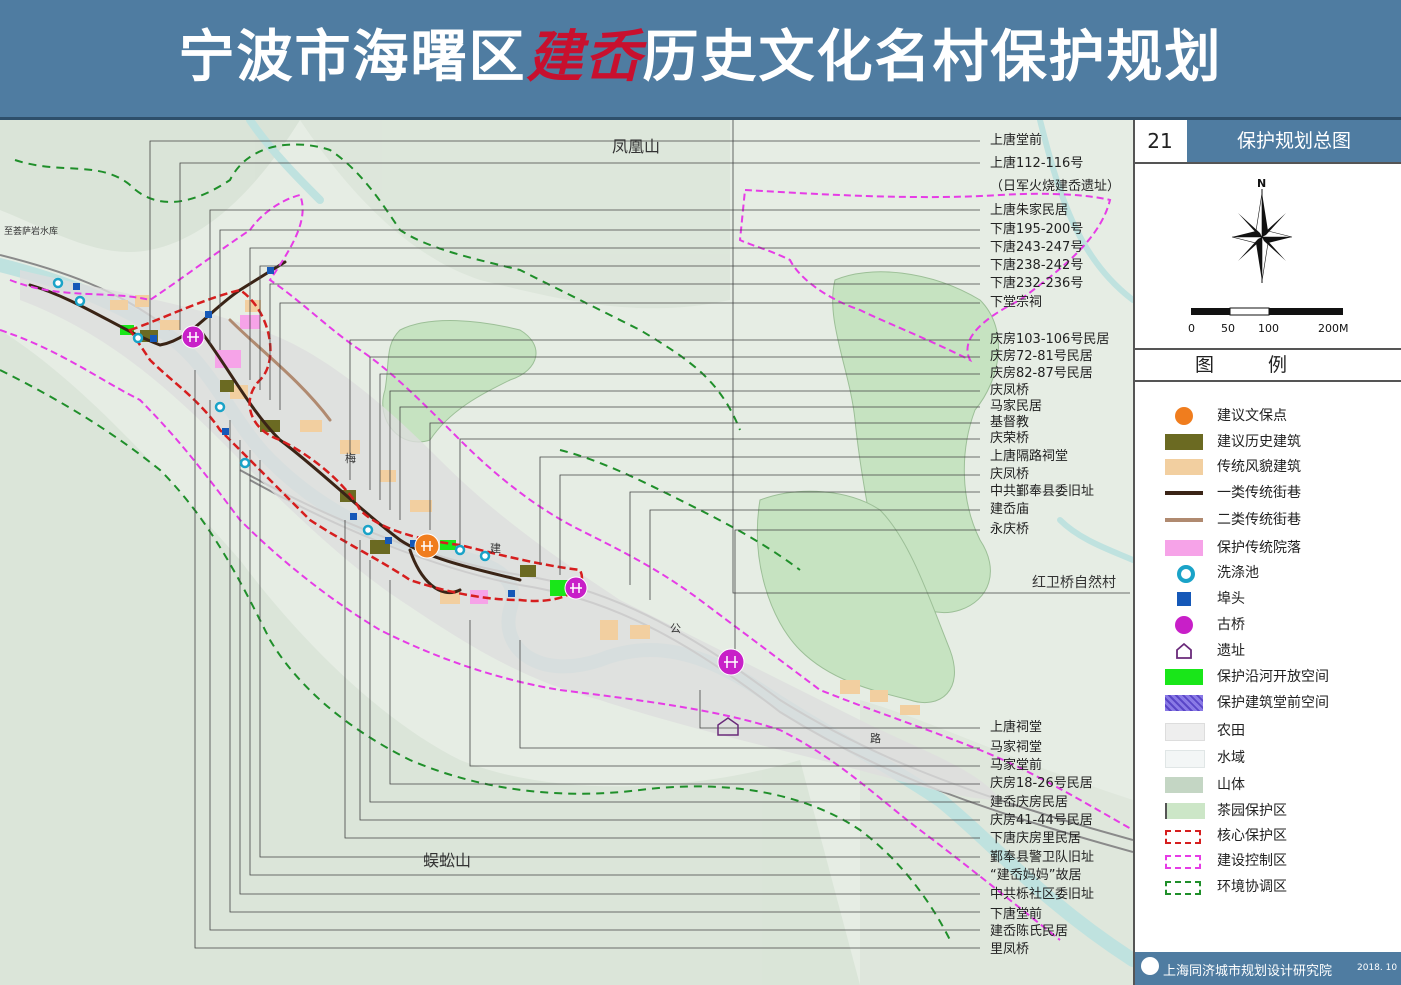 The height and width of the screenshot is (985, 1401). I want to click on legend-label: 核心保护区, so click(1252, 836).